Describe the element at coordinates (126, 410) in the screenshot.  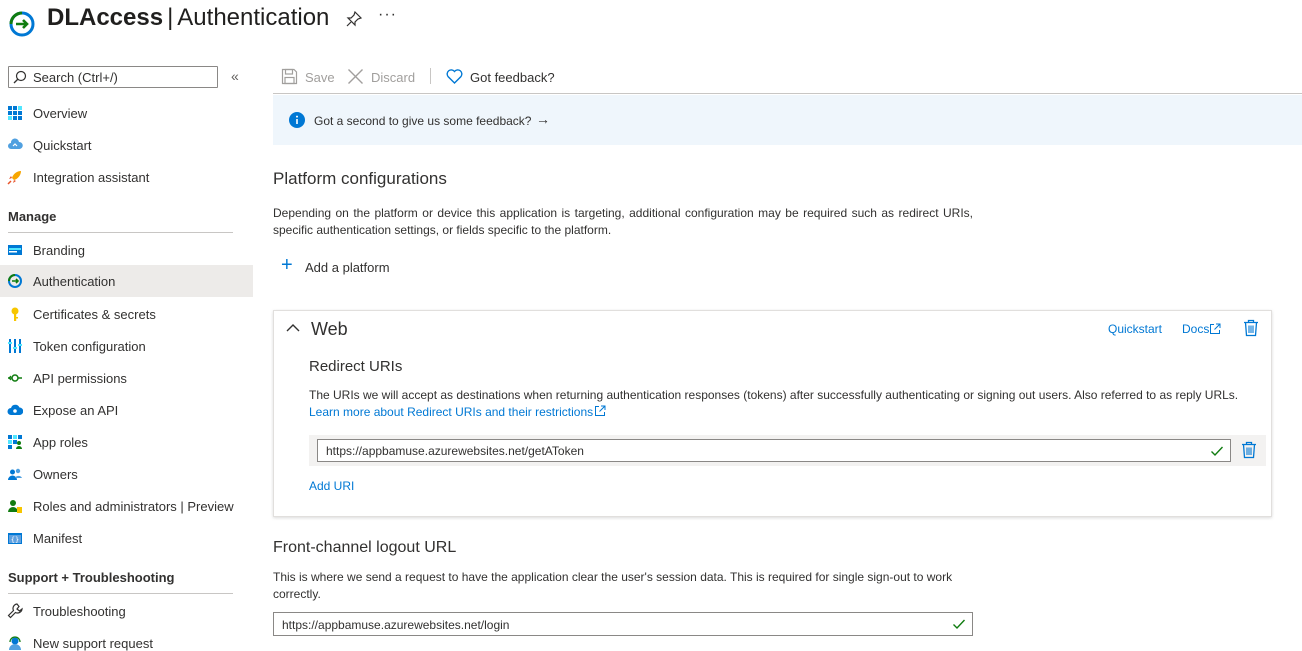
I see `sidebar-item-expose-api: Expose an API` at that location.